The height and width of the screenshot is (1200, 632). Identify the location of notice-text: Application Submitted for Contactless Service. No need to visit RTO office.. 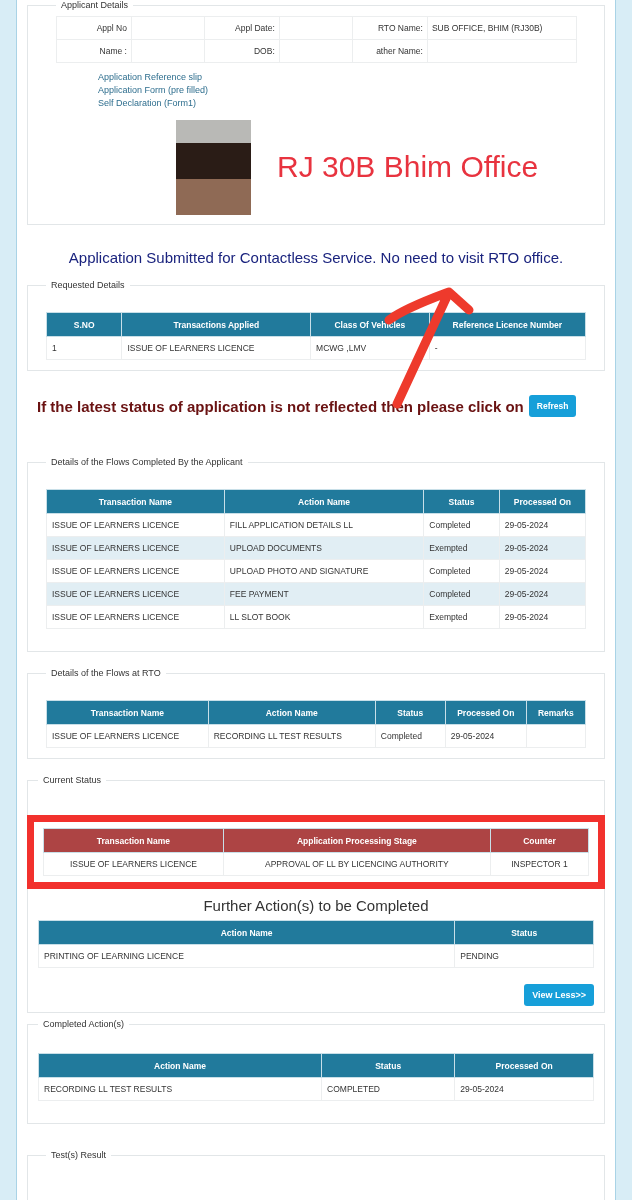
(316, 258).